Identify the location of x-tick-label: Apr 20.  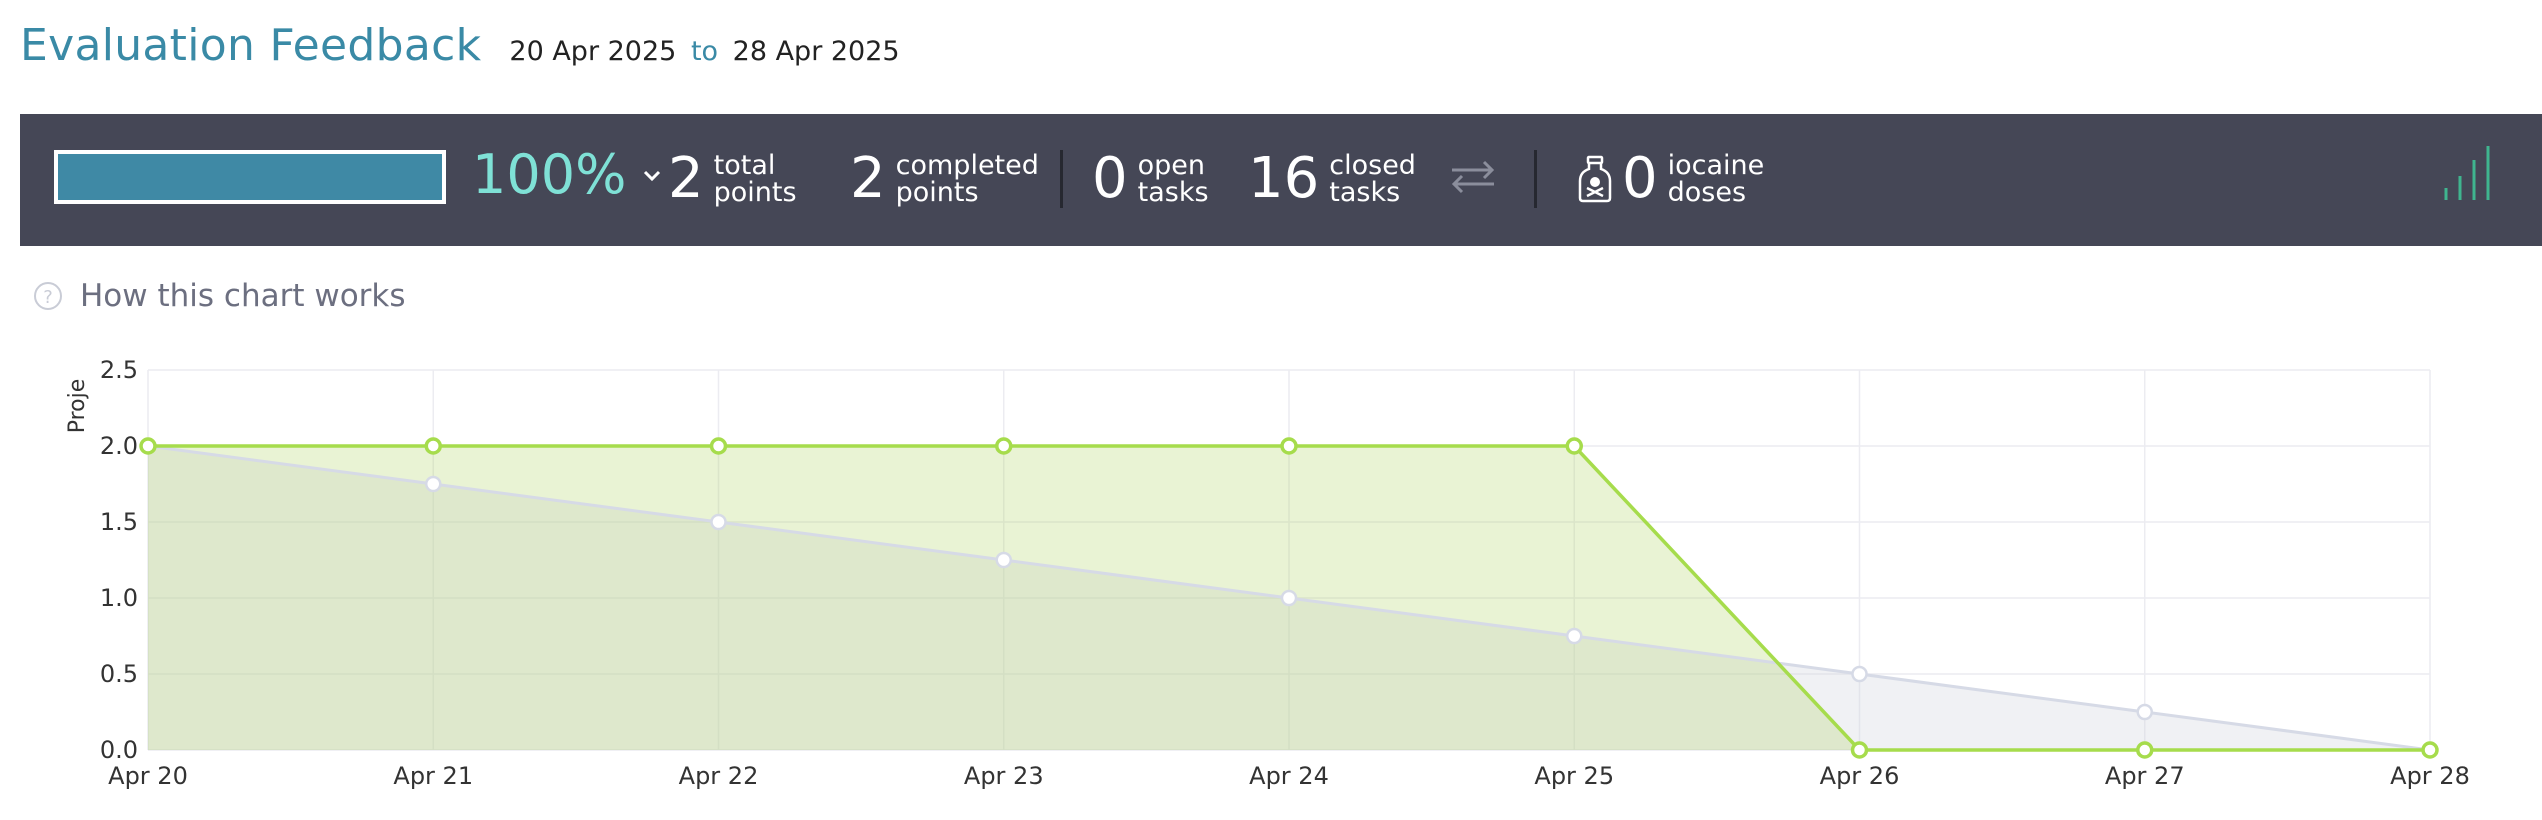
(148, 776).